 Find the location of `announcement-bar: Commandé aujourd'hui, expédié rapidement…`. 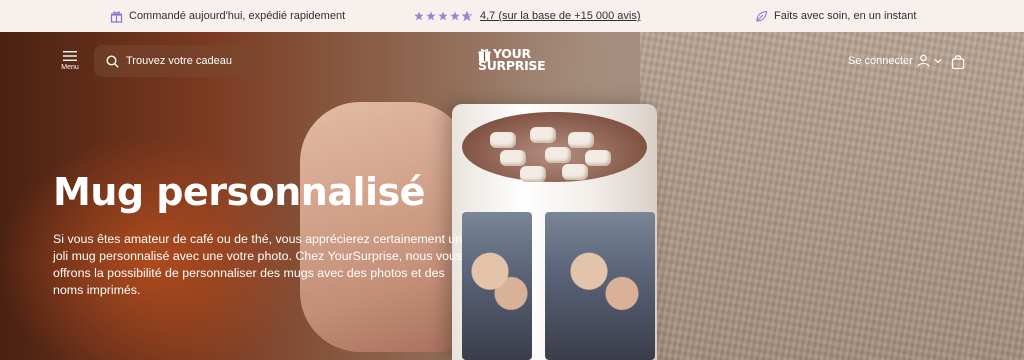

announcement-bar: Commandé aujourd'hui, expédié rapidement… is located at coordinates (512, 16).